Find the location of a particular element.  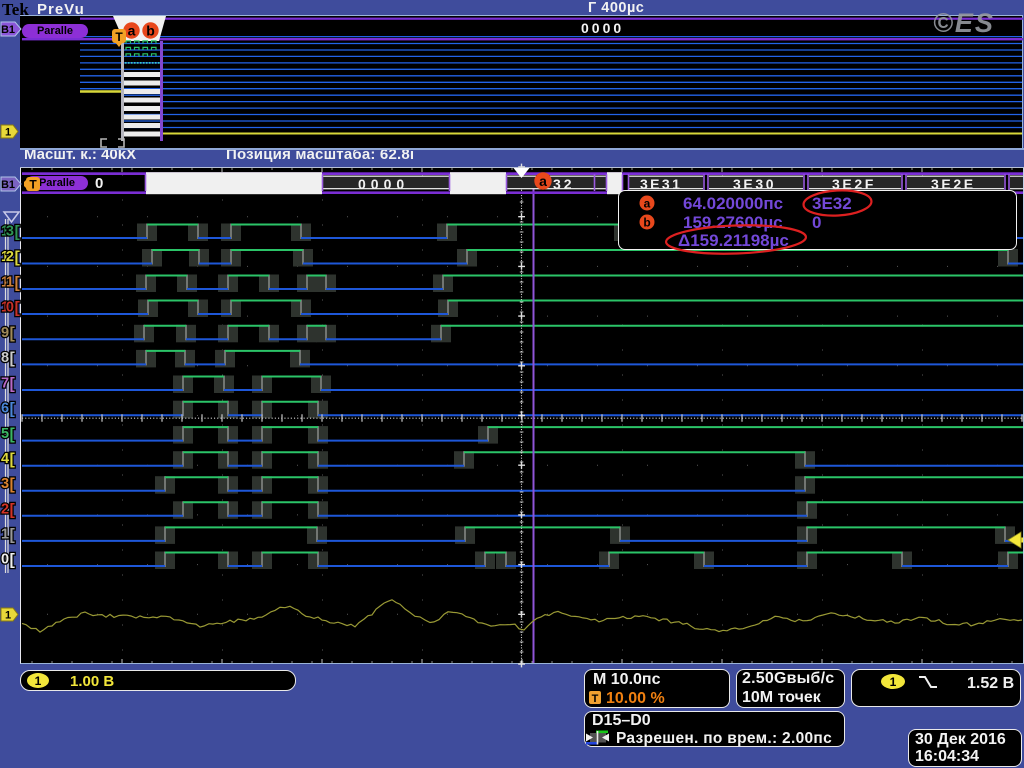

svg-text: a is located at coordinates (543, 181).